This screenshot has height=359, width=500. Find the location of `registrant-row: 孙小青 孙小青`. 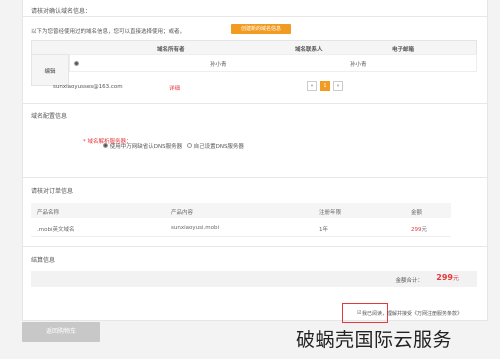

registrant-row: 孙小青 孙小青 is located at coordinates (273, 63).